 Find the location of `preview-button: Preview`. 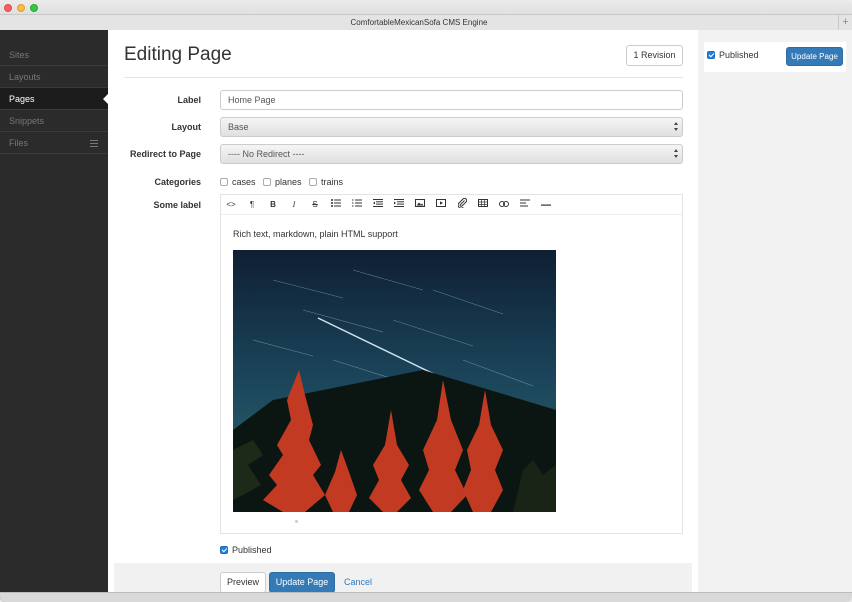

preview-button: Preview is located at coordinates (243, 582).